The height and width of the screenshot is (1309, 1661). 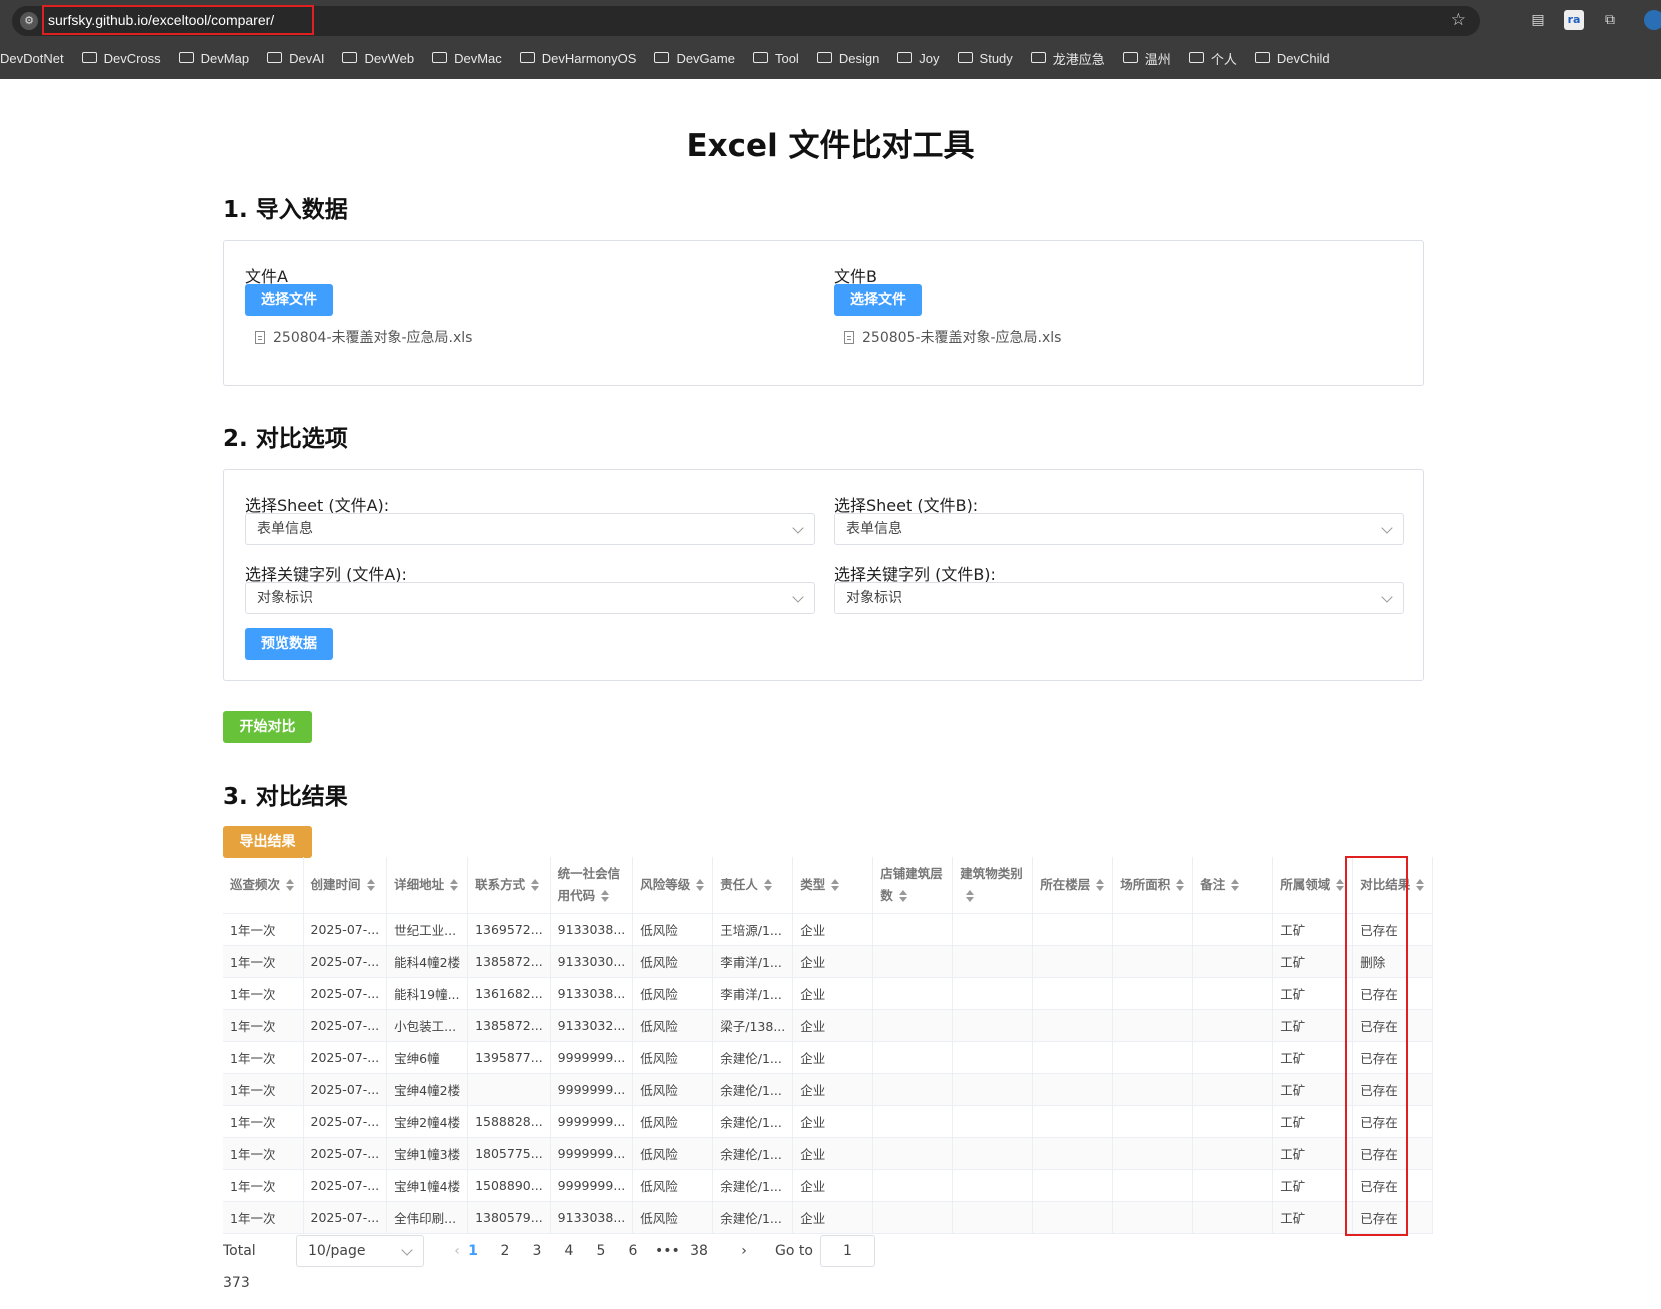 What do you see at coordinates (577, 58) in the screenshot?
I see `bookmark-item: DevHarmonyOS` at bounding box center [577, 58].